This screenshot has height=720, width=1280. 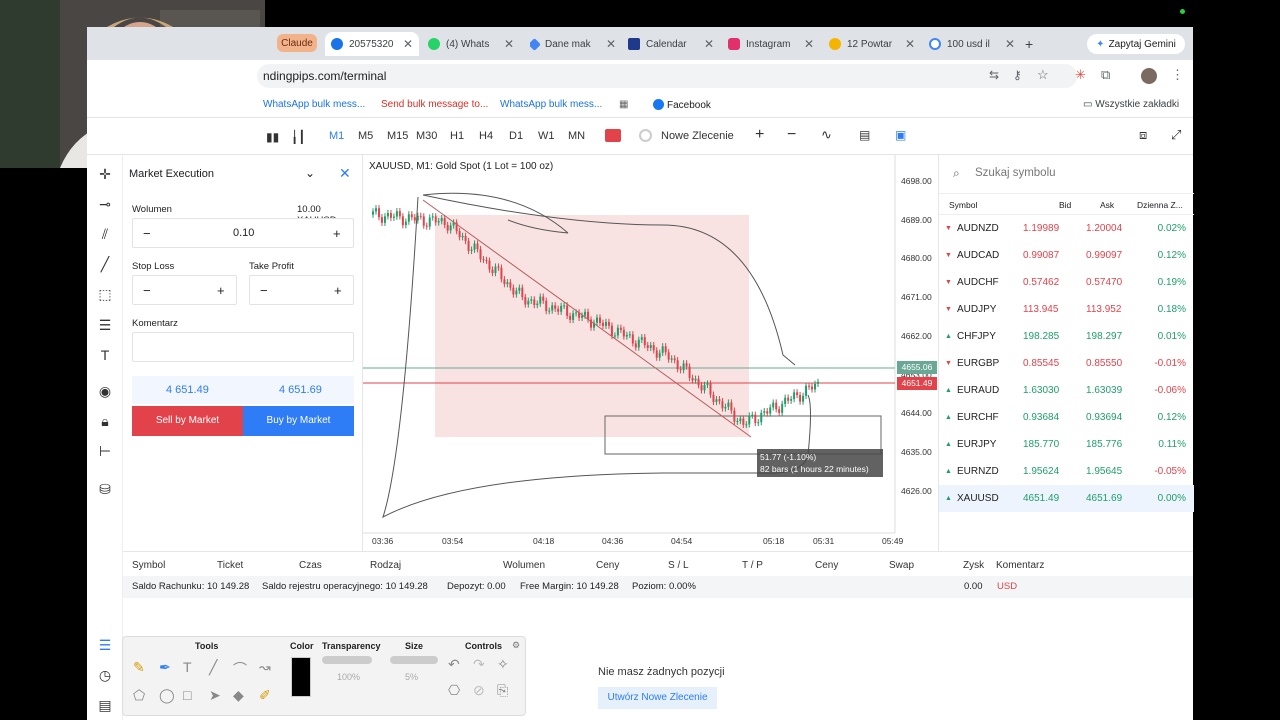 What do you see at coordinates (759, 135) in the screenshot?
I see `zoom-in-icon: +` at bounding box center [759, 135].